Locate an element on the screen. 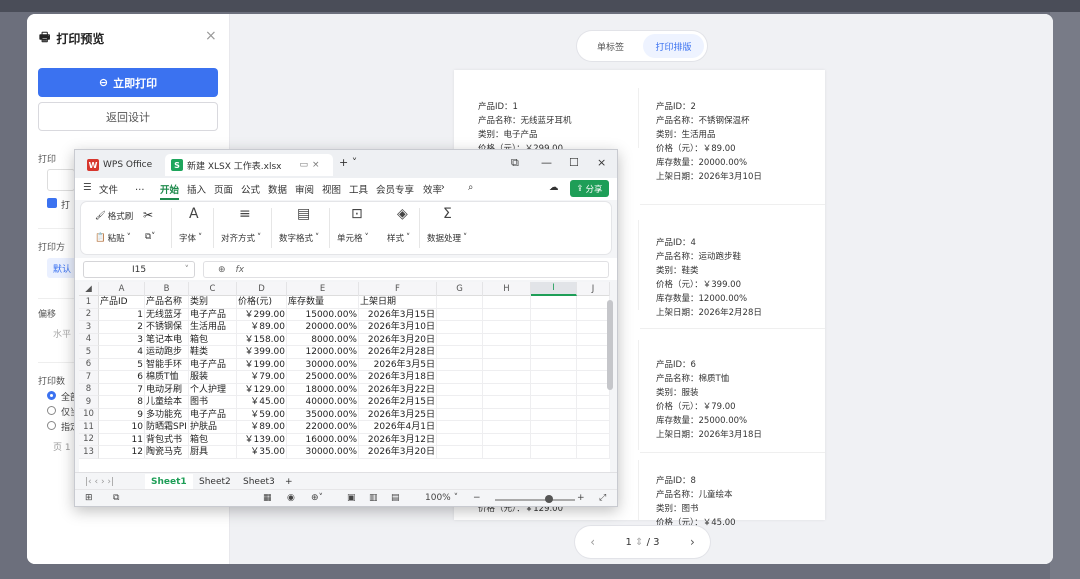 This screenshot has width=1080, height=579. menu-insert: 插入 is located at coordinates (196, 189).